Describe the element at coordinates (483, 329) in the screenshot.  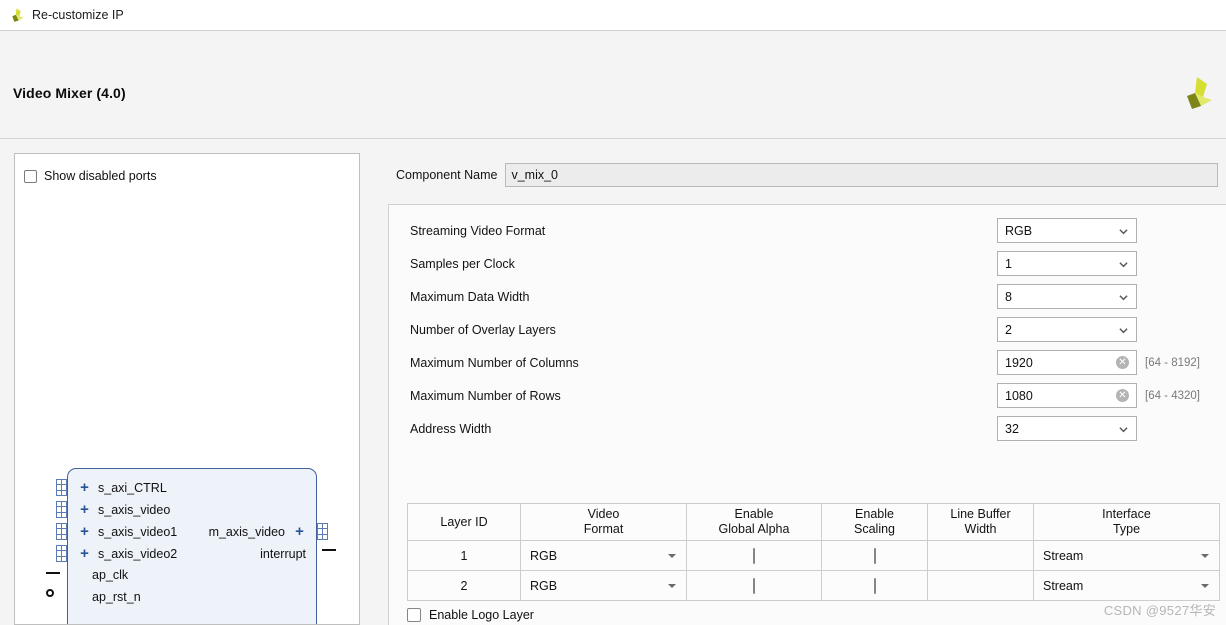
I see `field-label: Number of Overlay Layers` at that location.